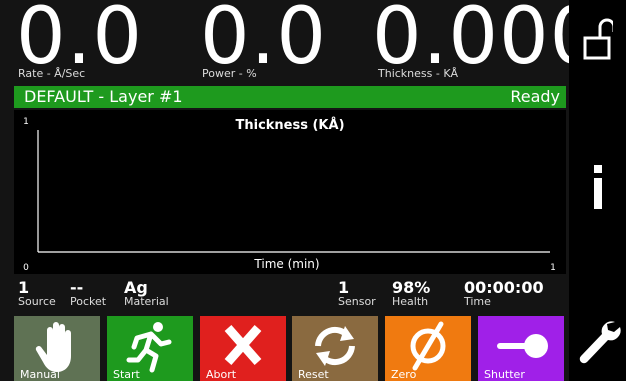 Image resolution: width=626 pixels, height=381 pixels. I want to click on source-label: Source, so click(37, 301).